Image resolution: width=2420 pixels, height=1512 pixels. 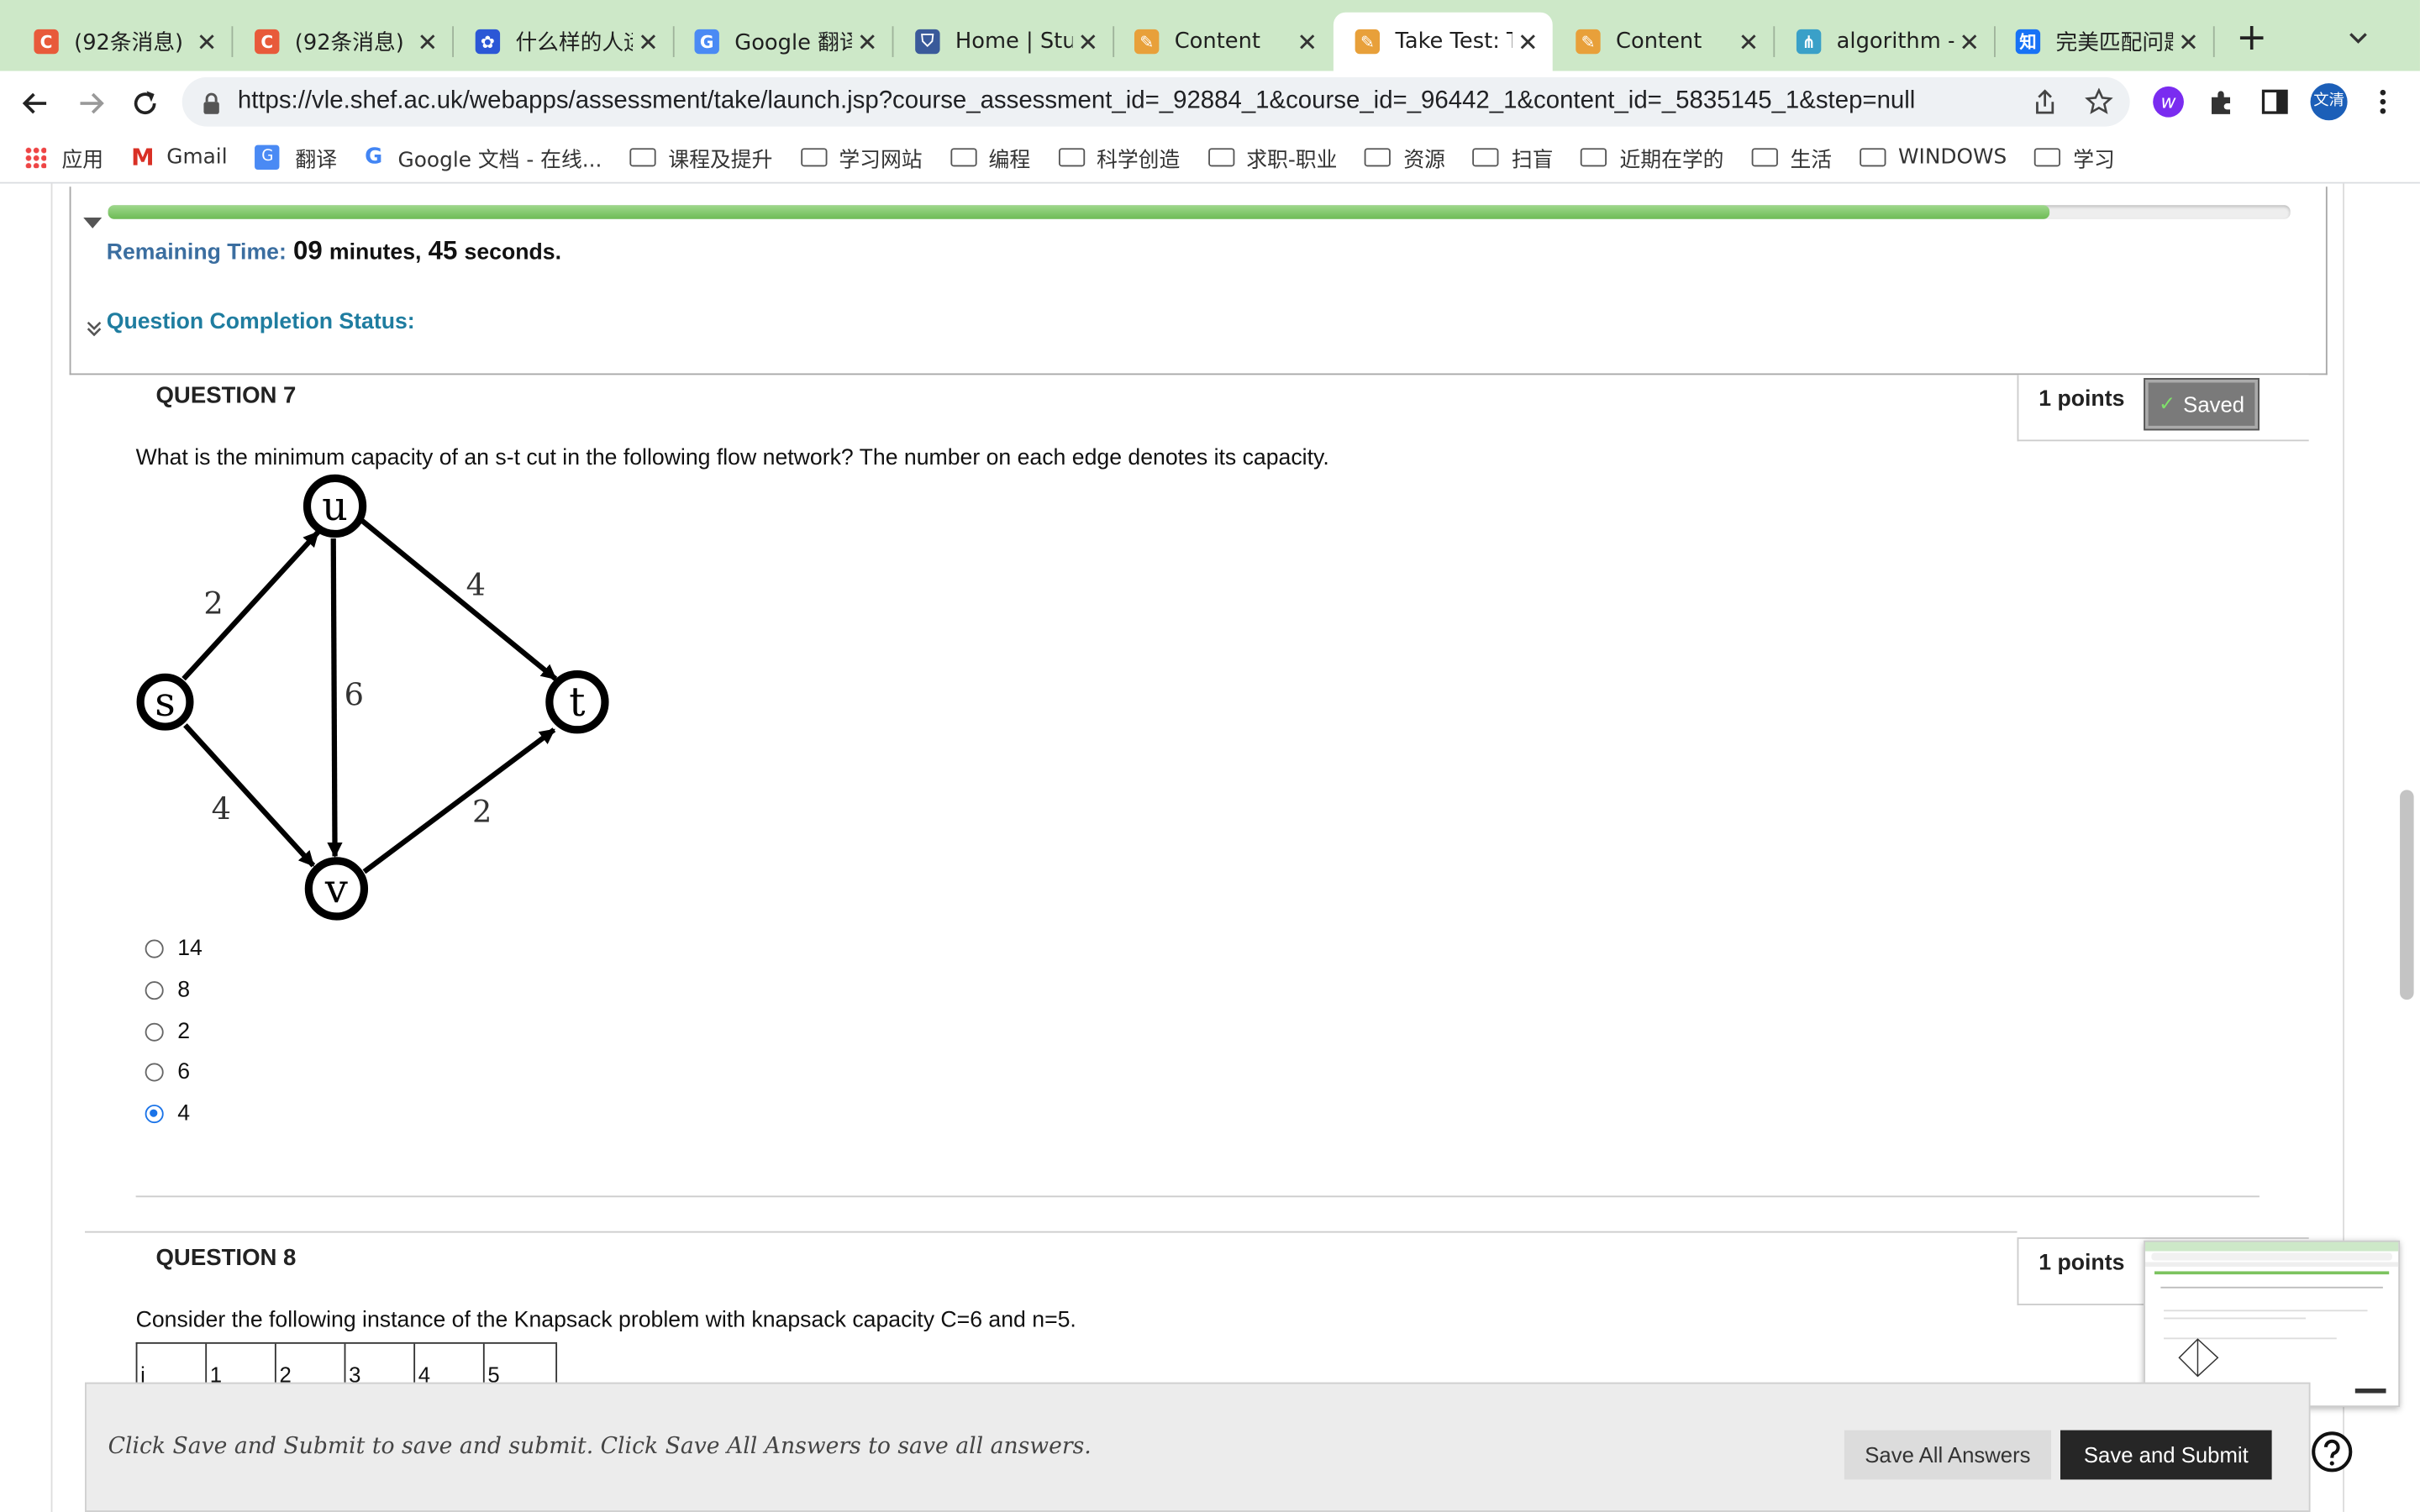 What do you see at coordinates (2332, 1452) in the screenshot?
I see `help-icon` at bounding box center [2332, 1452].